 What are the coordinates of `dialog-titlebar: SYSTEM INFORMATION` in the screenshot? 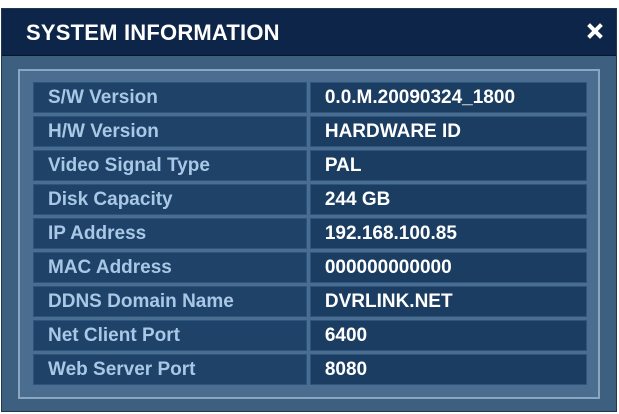 It's located at (309, 32).